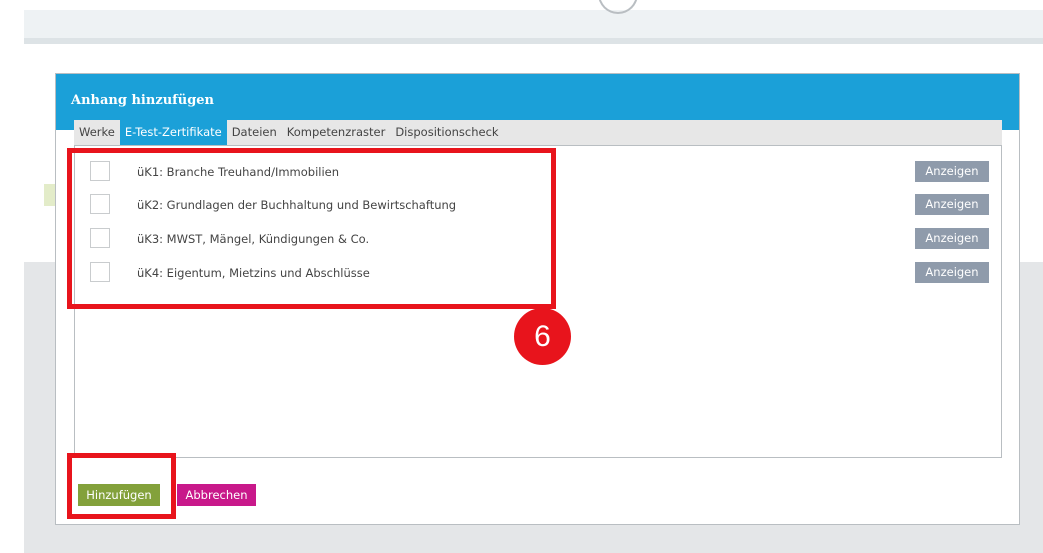 The height and width of the screenshot is (553, 1043). I want to click on tab-kompetenzraster: Kompetenzraster, so click(336, 132).